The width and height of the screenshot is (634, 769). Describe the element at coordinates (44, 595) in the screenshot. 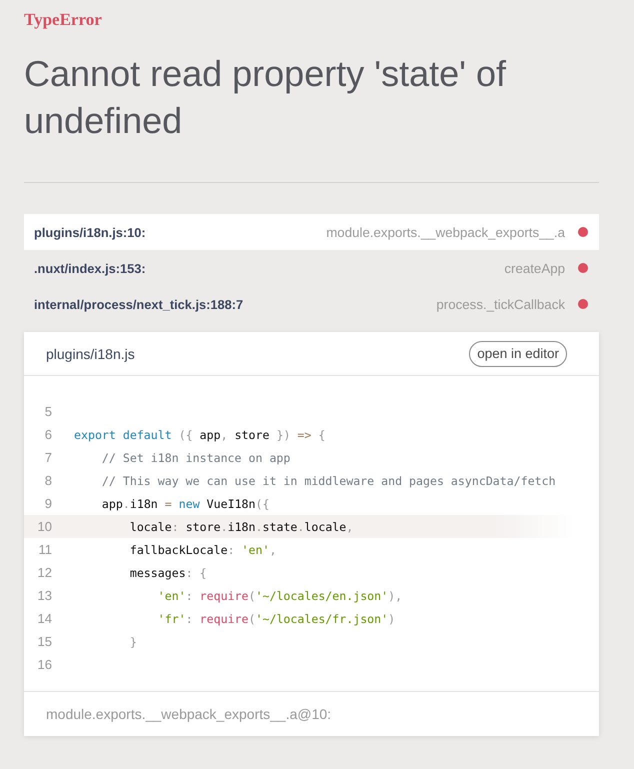

I see `line-number: 13` at that location.